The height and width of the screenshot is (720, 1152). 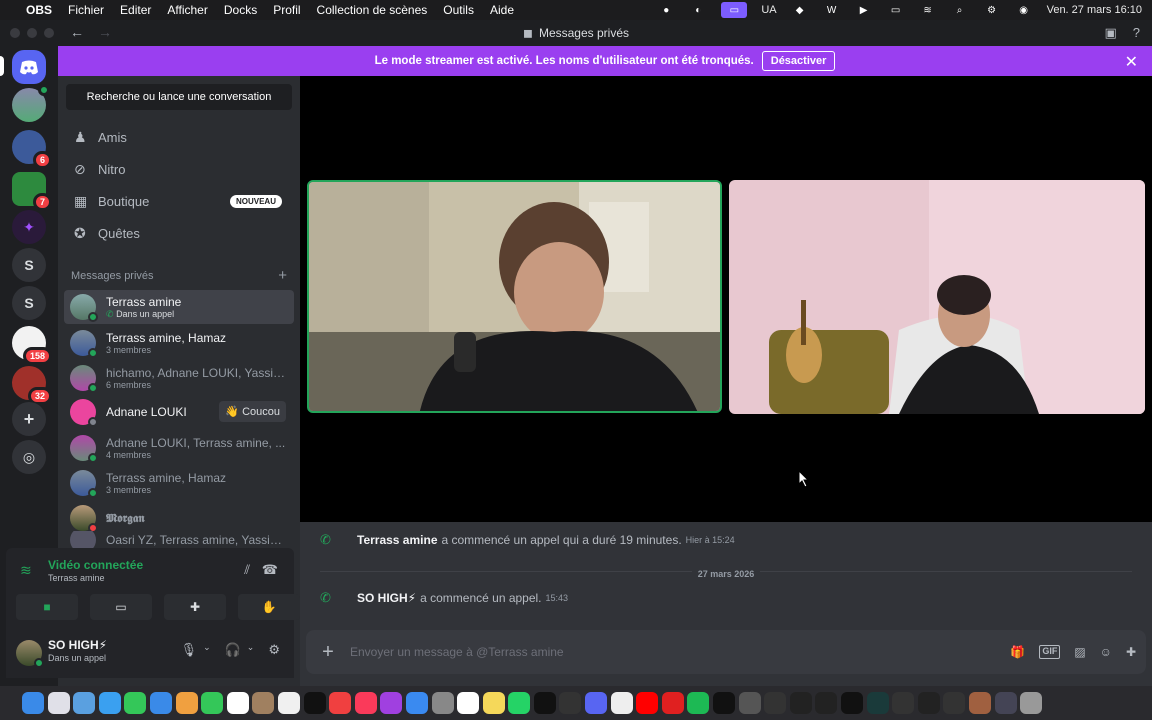 What do you see at coordinates (179, 201) in the screenshot?
I see `nav-shop: ▦ Boutique NOUVEAU` at bounding box center [179, 201].